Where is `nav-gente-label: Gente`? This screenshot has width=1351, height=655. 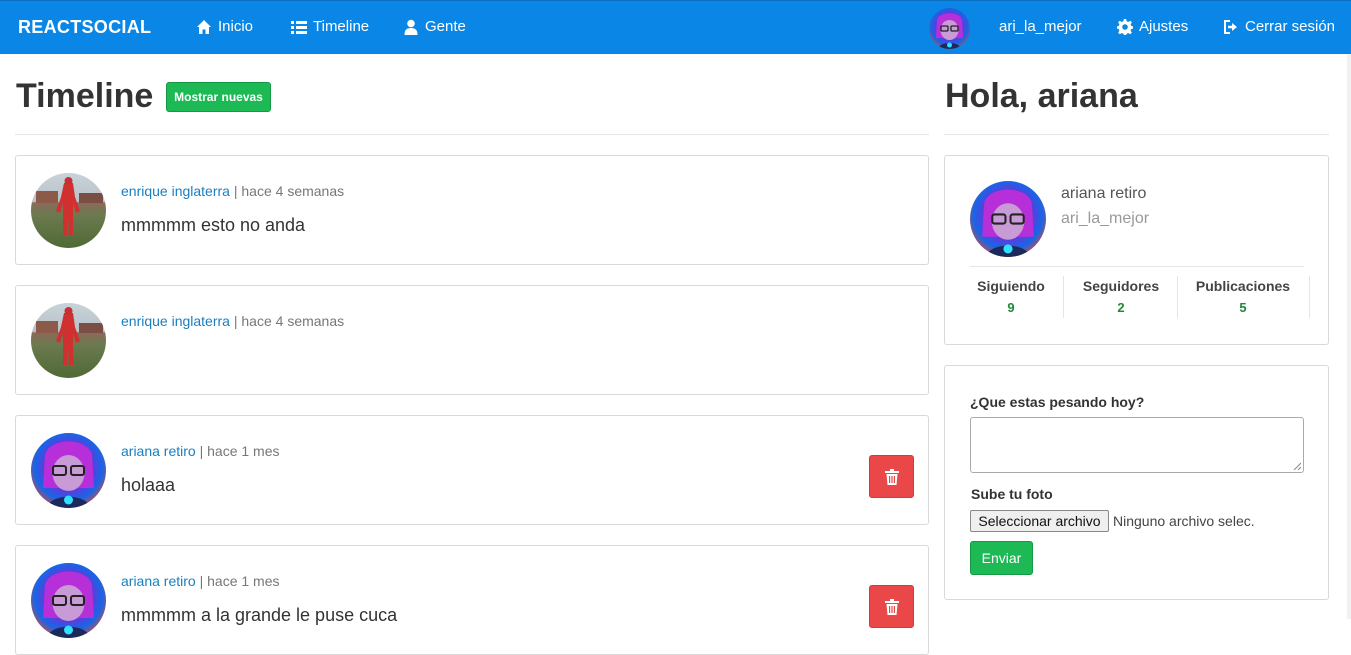
nav-gente-label: Gente is located at coordinates (445, 26).